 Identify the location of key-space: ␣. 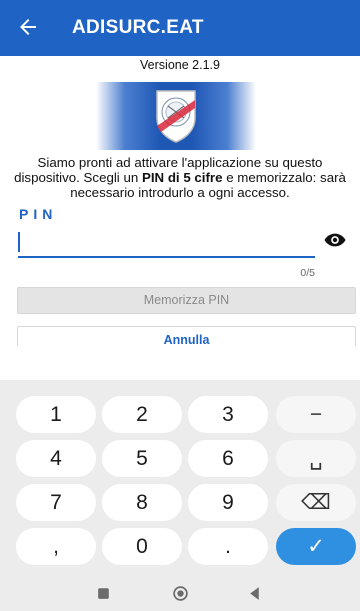
(316, 458).